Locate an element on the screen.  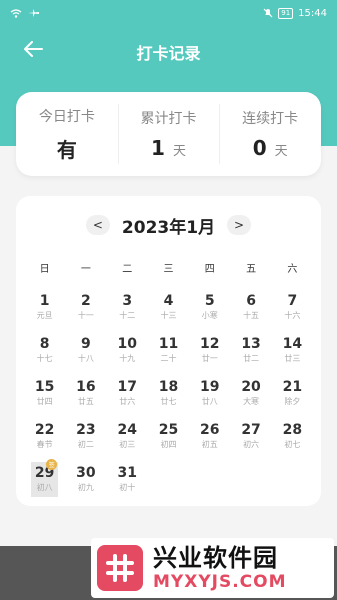
day-lunar: 元旦 is located at coordinates (44, 315).